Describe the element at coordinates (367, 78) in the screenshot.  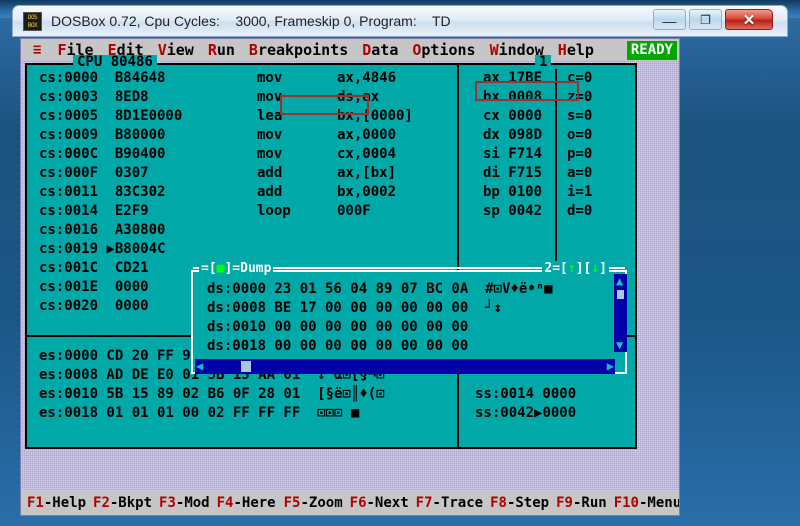
I see `disassembly-operands: ax,4846` at that location.